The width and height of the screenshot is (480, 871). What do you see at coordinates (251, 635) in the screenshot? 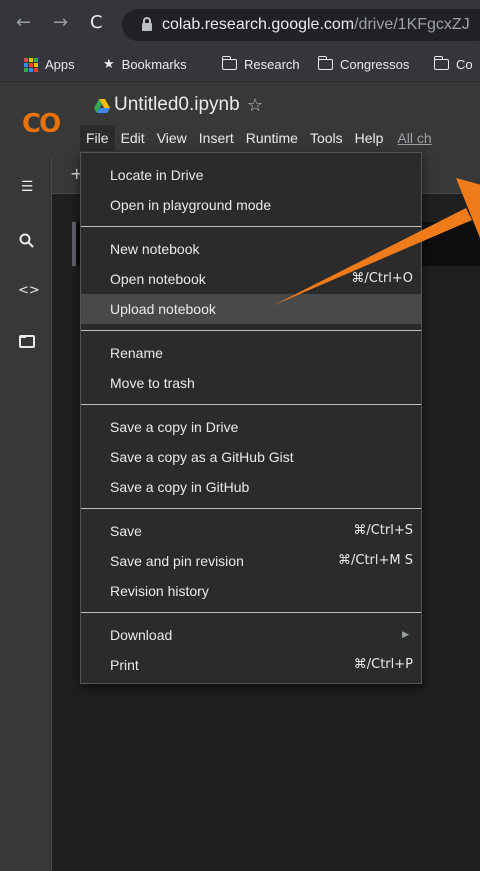
I see `menu-item-download: Download ▶` at bounding box center [251, 635].